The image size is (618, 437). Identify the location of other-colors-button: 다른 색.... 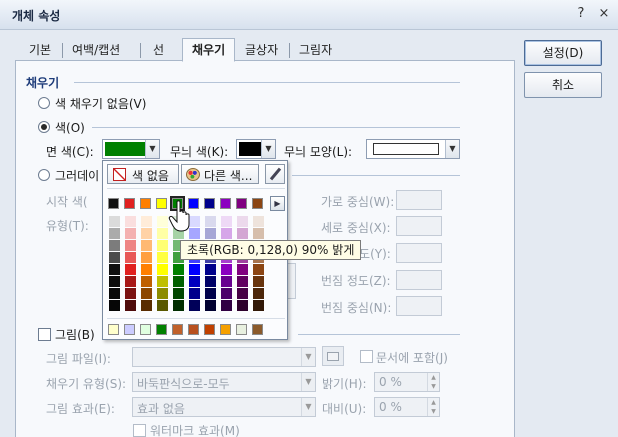
(220, 174).